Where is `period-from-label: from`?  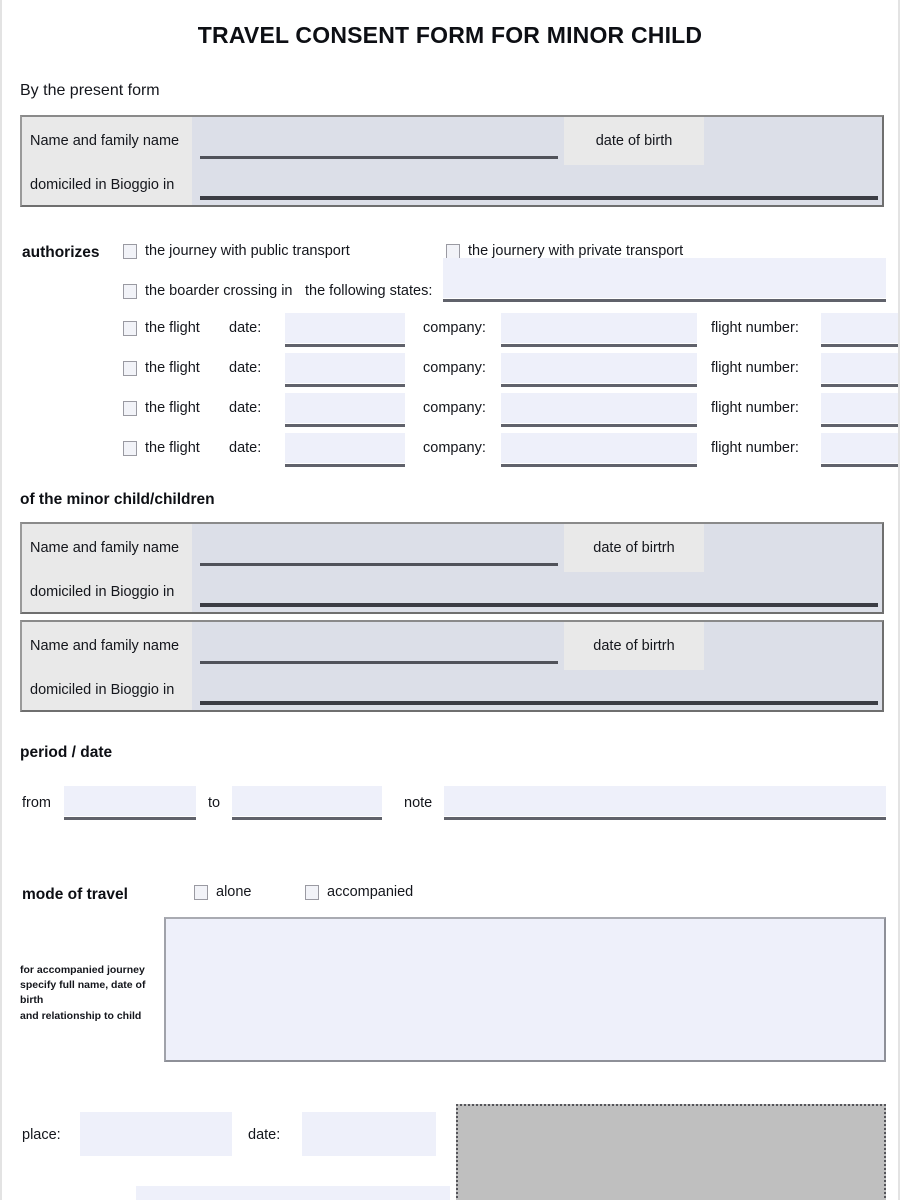
period-from-label: from is located at coordinates (36, 803).